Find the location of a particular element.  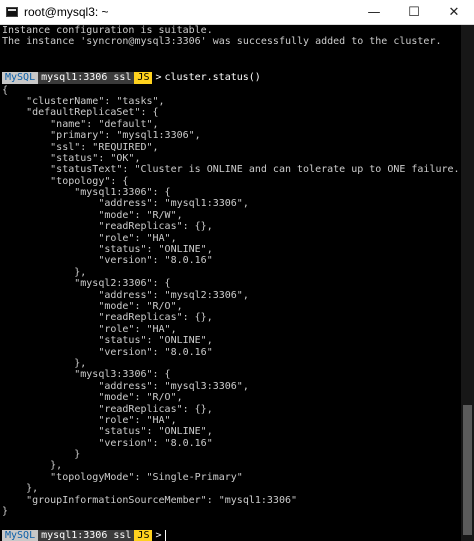

maximize-button: ☐ is located at coordinates (414, 12).